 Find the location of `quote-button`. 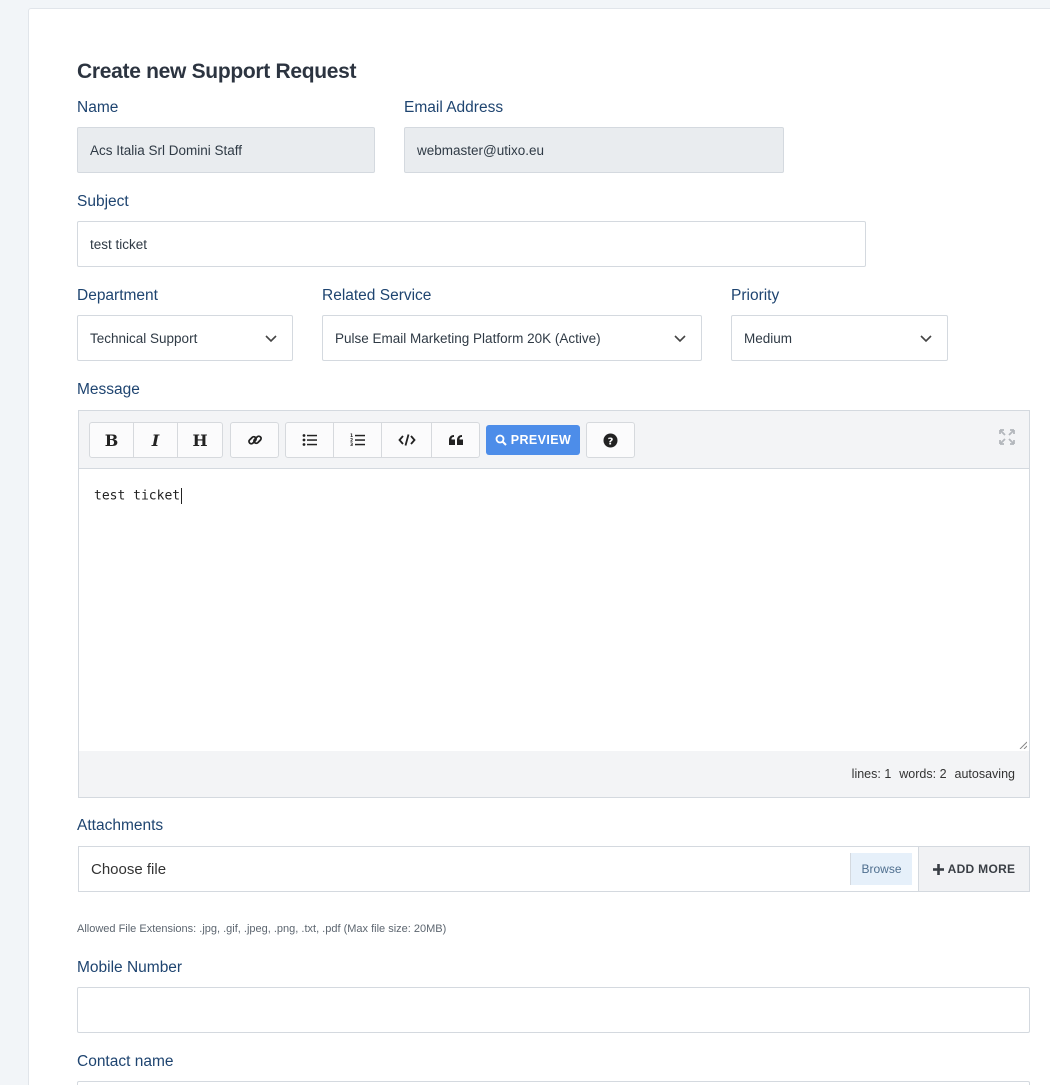

quote-button is located at coordinates (455, 440).